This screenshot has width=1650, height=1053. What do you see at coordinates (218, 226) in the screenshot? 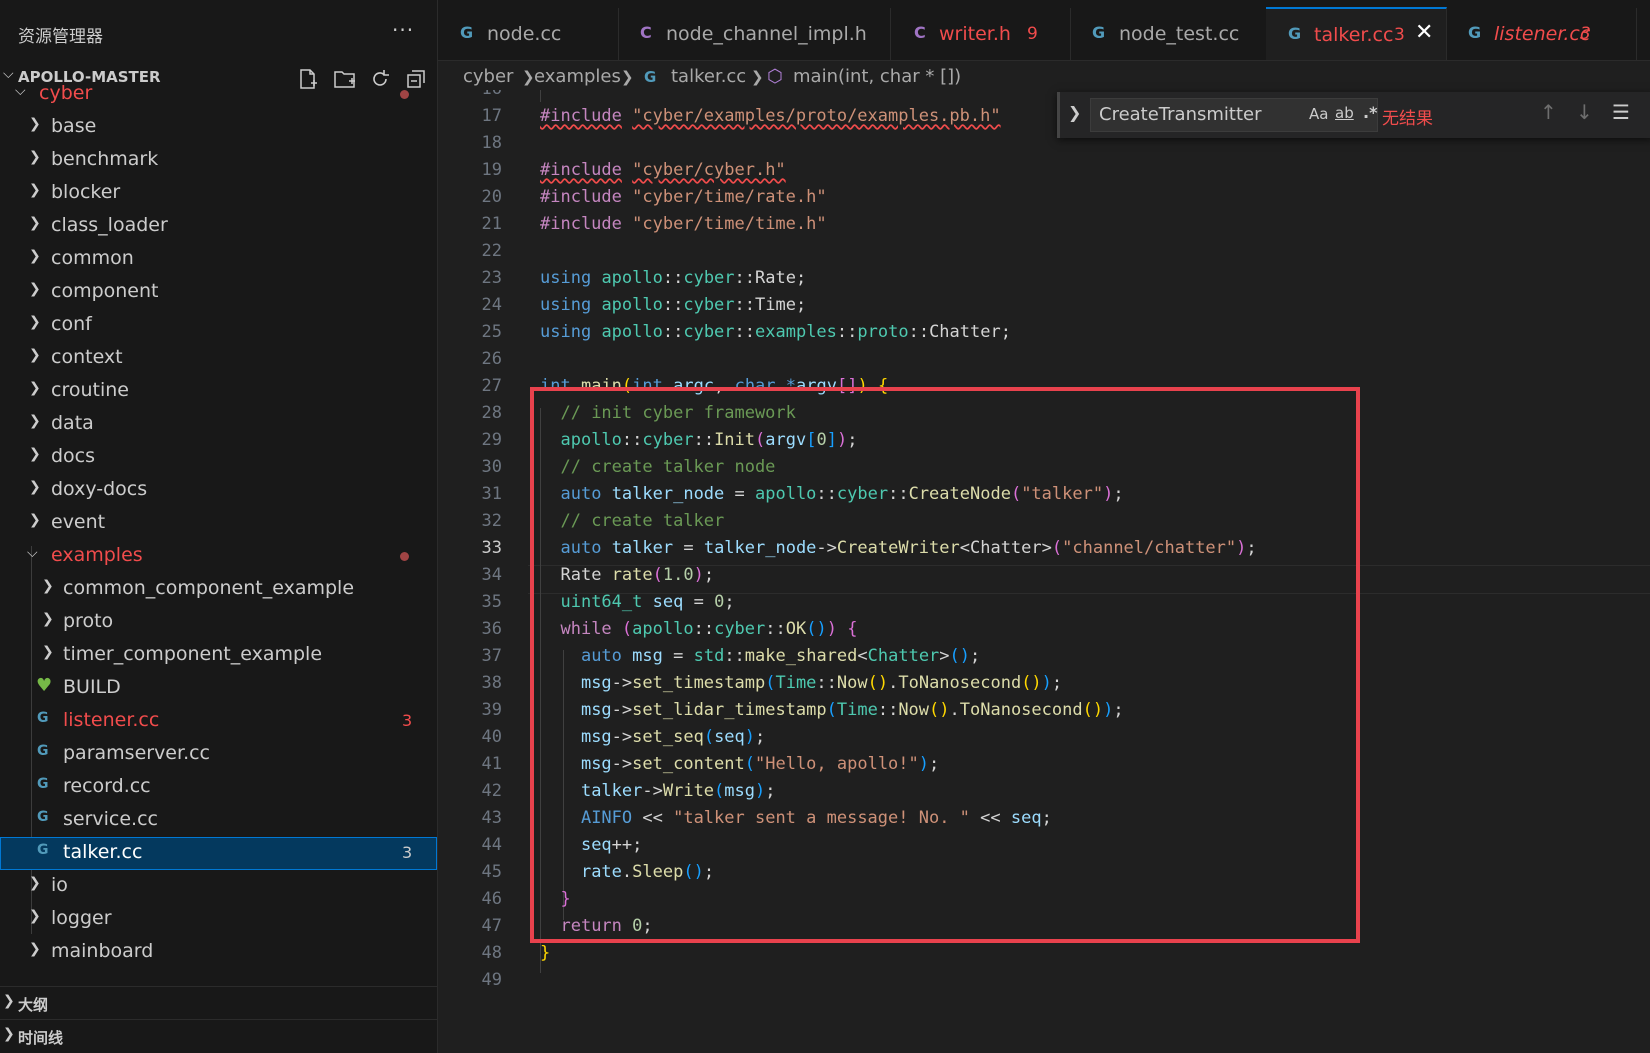
I see `tree-item-class-loader: ❯ class_loader` at bounding box center [218, 226].